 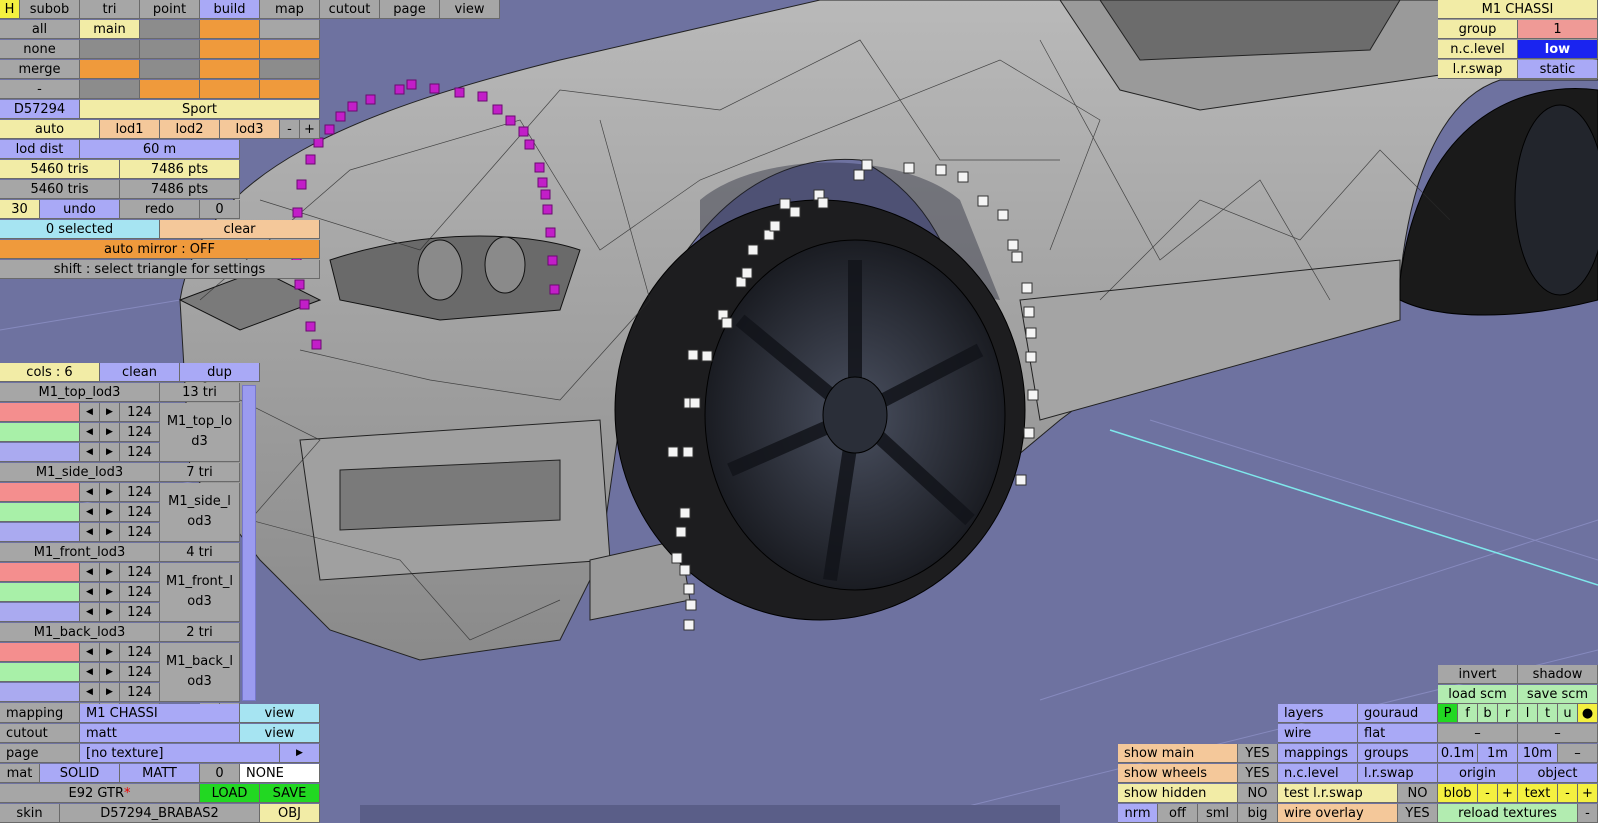 What do you see at coordinates (1398, 773) in the screenshot?
I see `lr-swap-button: l.r.swap` at bounding box center [1398, 773].